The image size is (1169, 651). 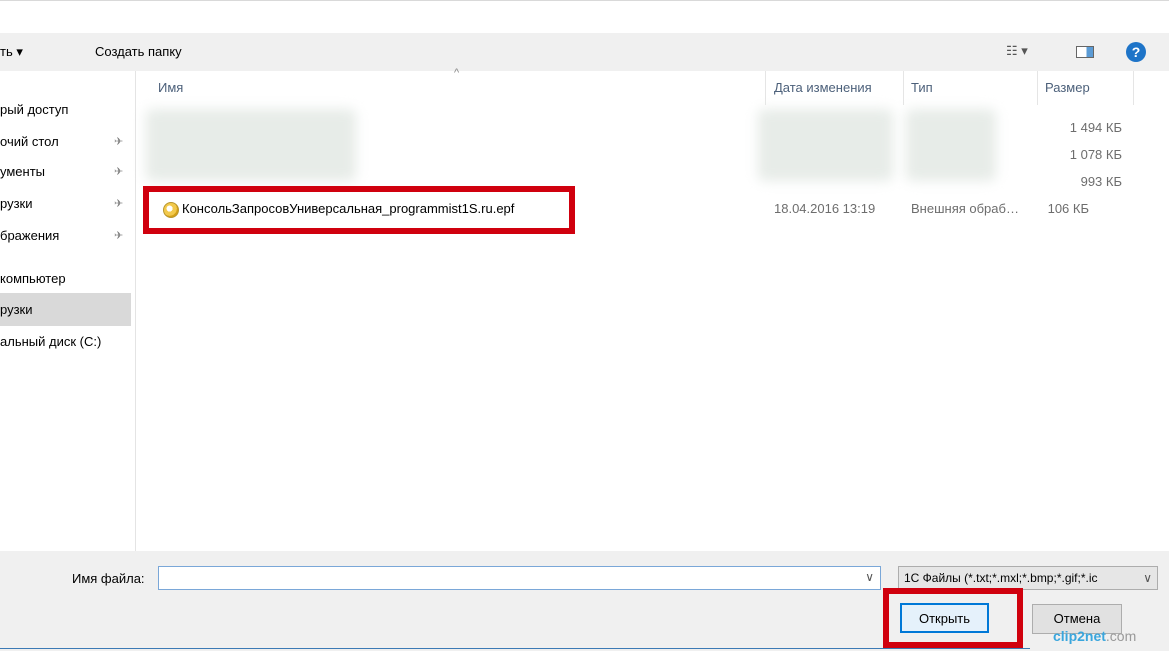 I want to click on nav-item-downloads: рузки, so click(x=65, y=309).